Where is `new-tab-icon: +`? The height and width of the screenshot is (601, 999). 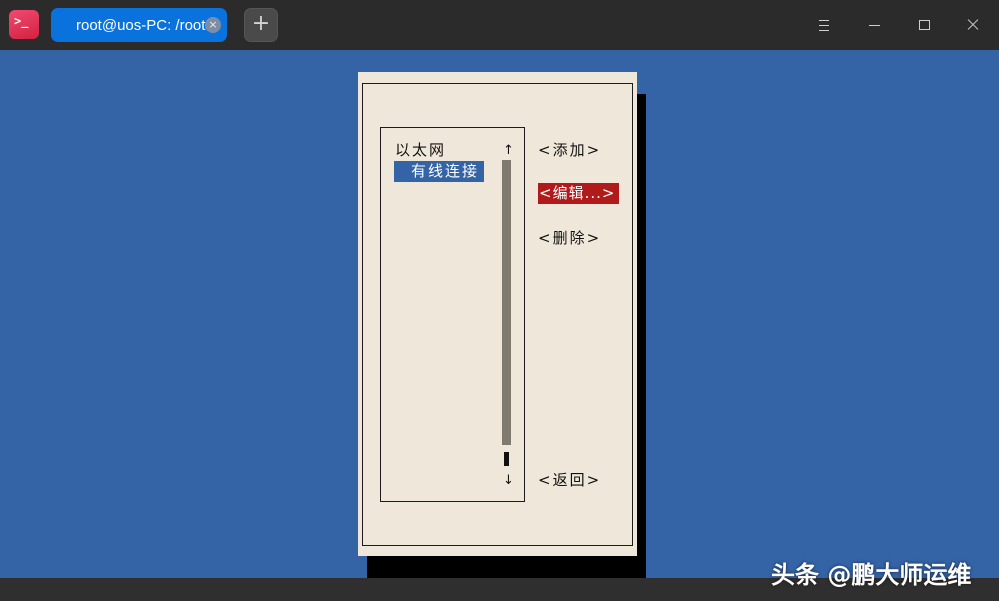 new-tab-icon: + is located at coordinates (261, 25).